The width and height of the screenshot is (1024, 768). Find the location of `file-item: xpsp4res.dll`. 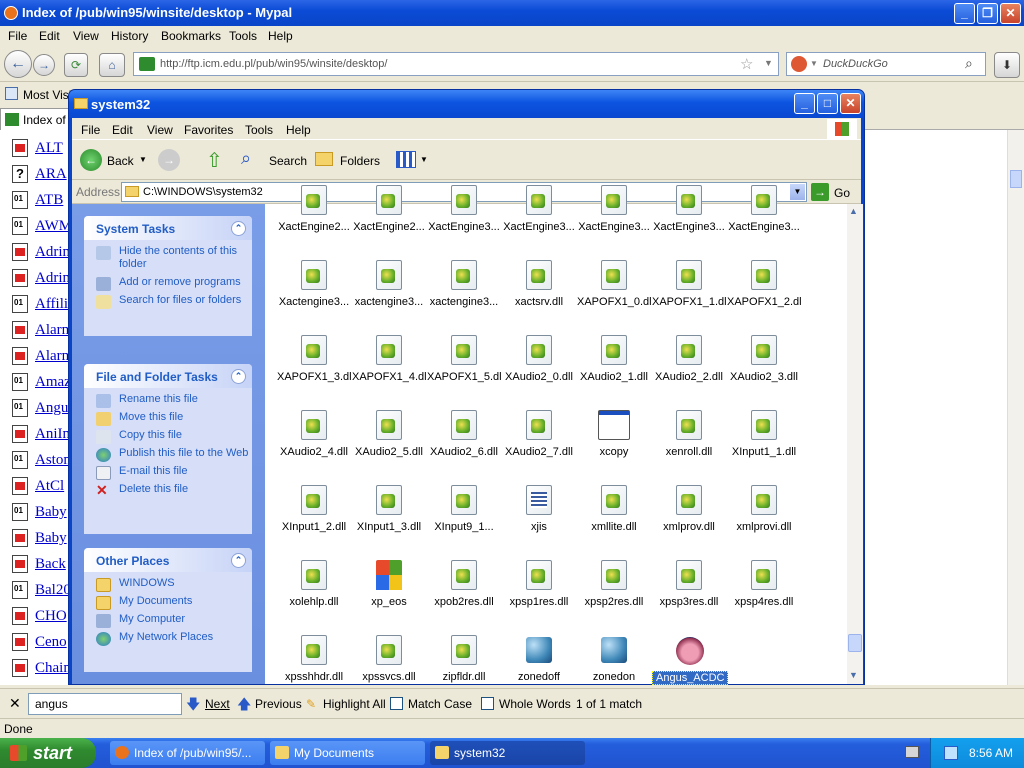

file-item: xpsp4res.dll is located at coordinates (764, 584).